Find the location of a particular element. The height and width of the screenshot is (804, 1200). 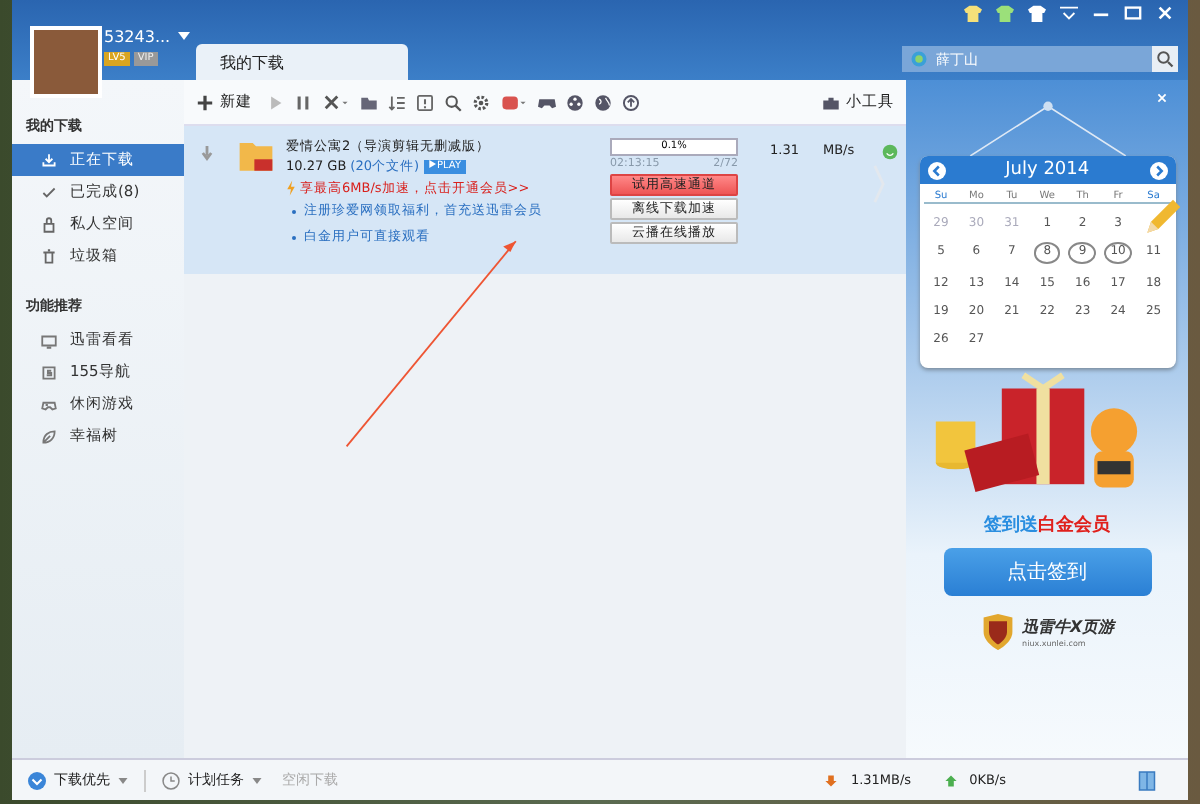

download-icon is located at coordinates (49, 160).